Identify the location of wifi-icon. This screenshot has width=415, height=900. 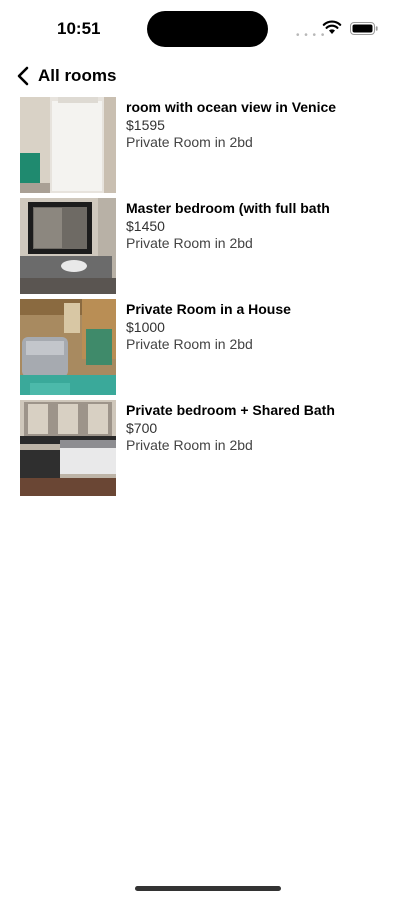
(332, 27).